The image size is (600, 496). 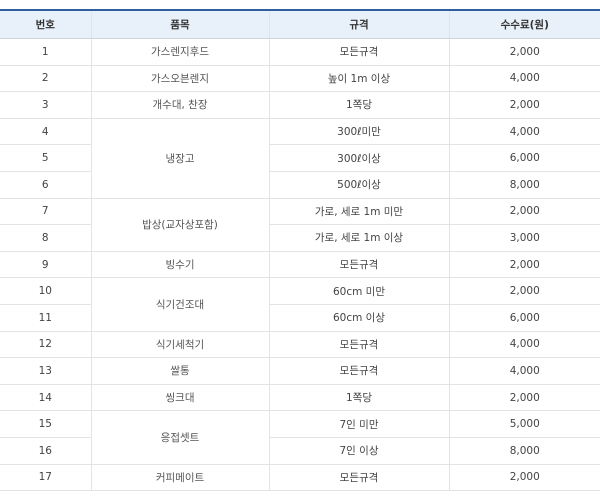 What do you see at coordinates (179, 158) in the screenshot?
I see `cell-item: 냉장고` at bounding box center [179, 158].